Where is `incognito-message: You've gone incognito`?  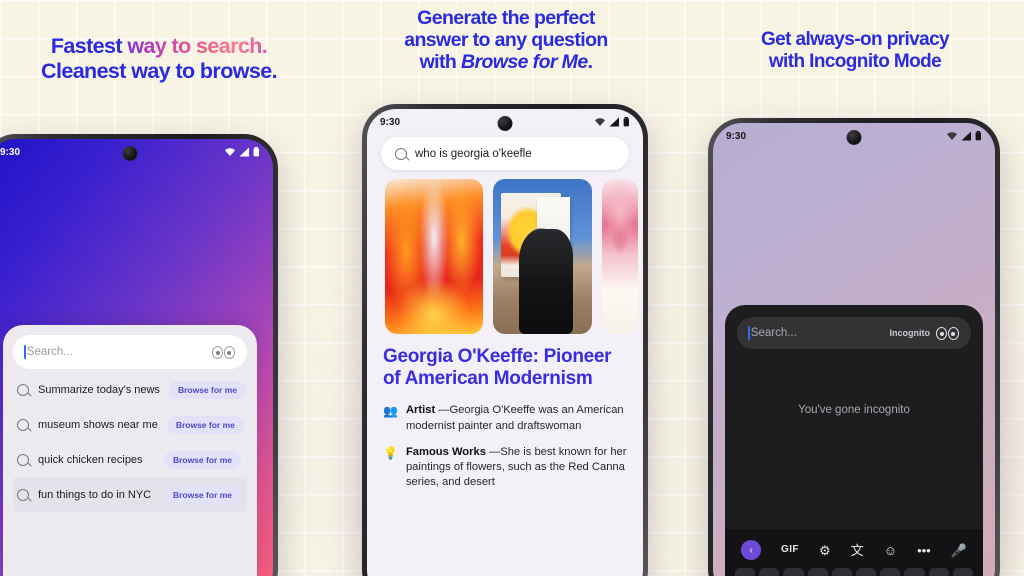 incognito-message: You've gone incognito is located at coordinates (854, 410).